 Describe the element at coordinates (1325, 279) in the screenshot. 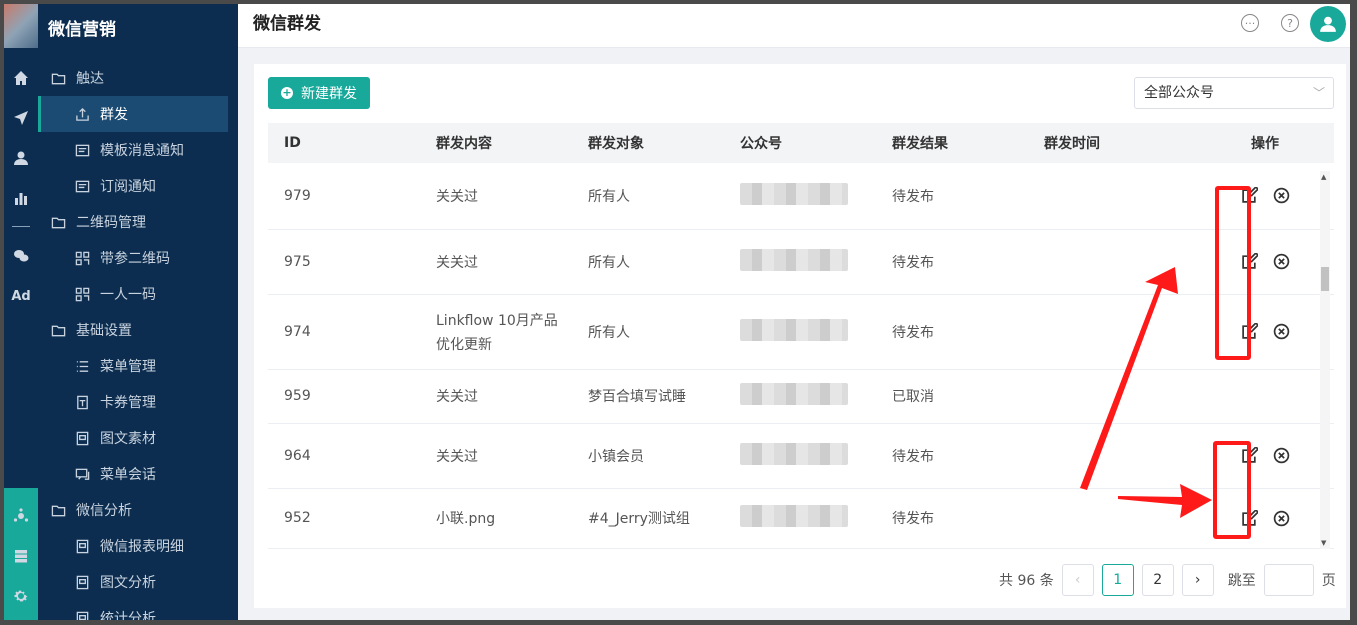

I see `table-scroll-thumb` at that location.